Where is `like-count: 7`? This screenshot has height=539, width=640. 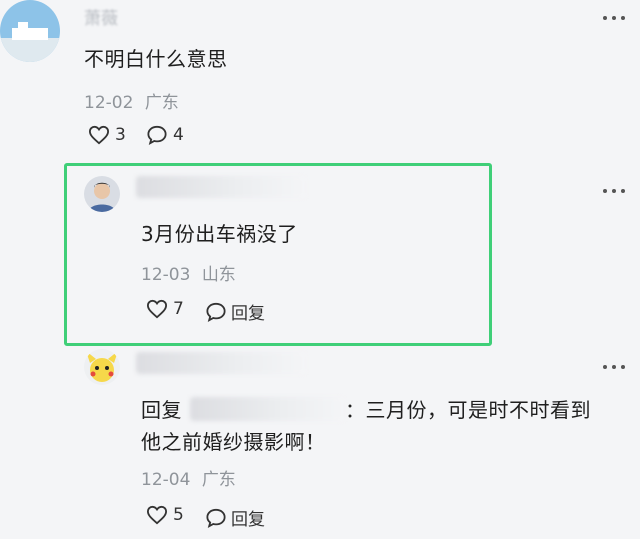
like-count: 7 is located at coordinates (178, 309).